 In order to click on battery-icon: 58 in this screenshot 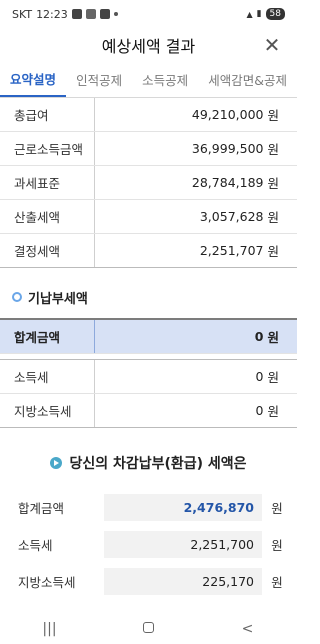, I will do `click(275, 14)`.